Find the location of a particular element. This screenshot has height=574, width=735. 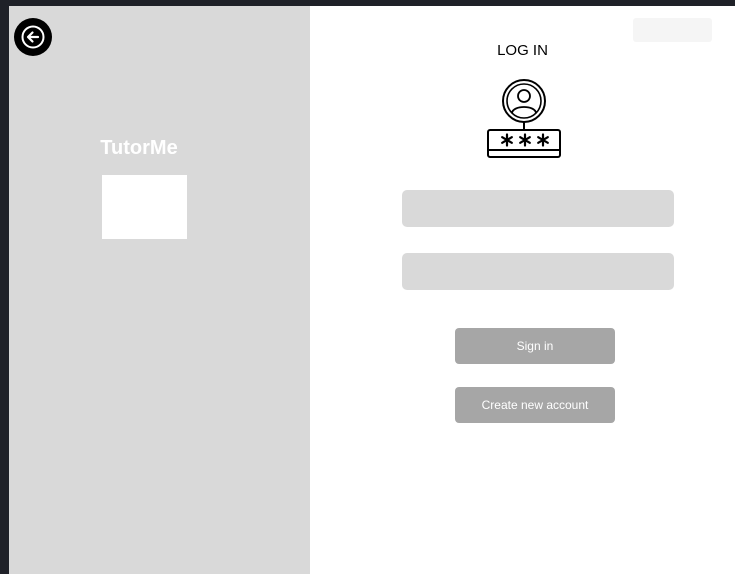

username-field is located at coordinates (538, 208).